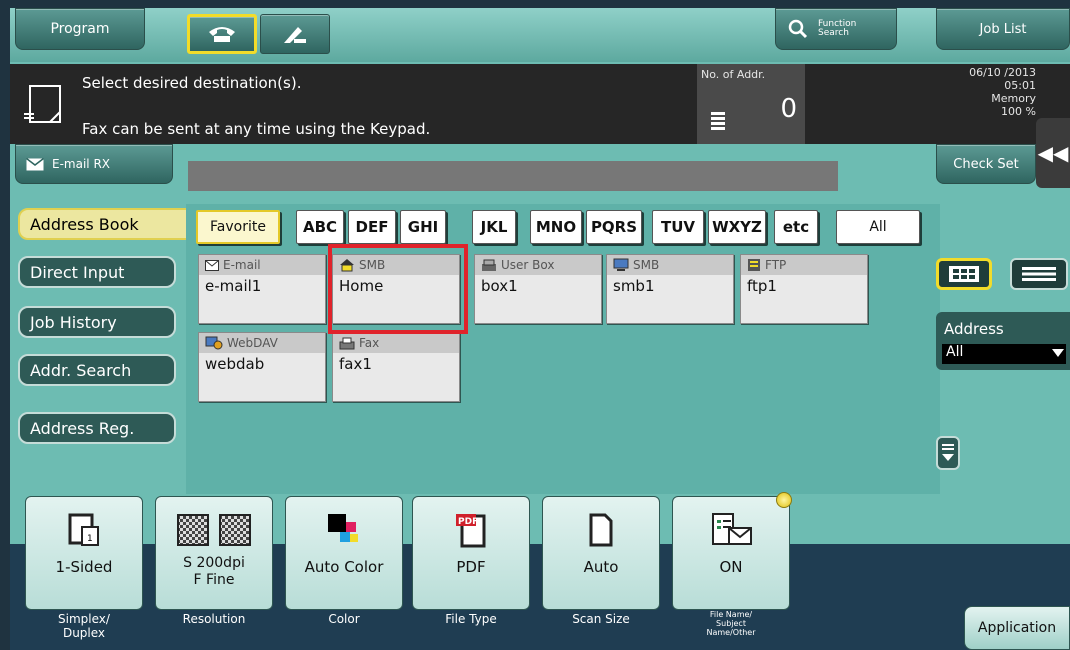 The image size is (1070, 650). Describe the element at coordinates (1002, 72) in the screenshot. I see `date-text: 06/10 /2013` at that location.